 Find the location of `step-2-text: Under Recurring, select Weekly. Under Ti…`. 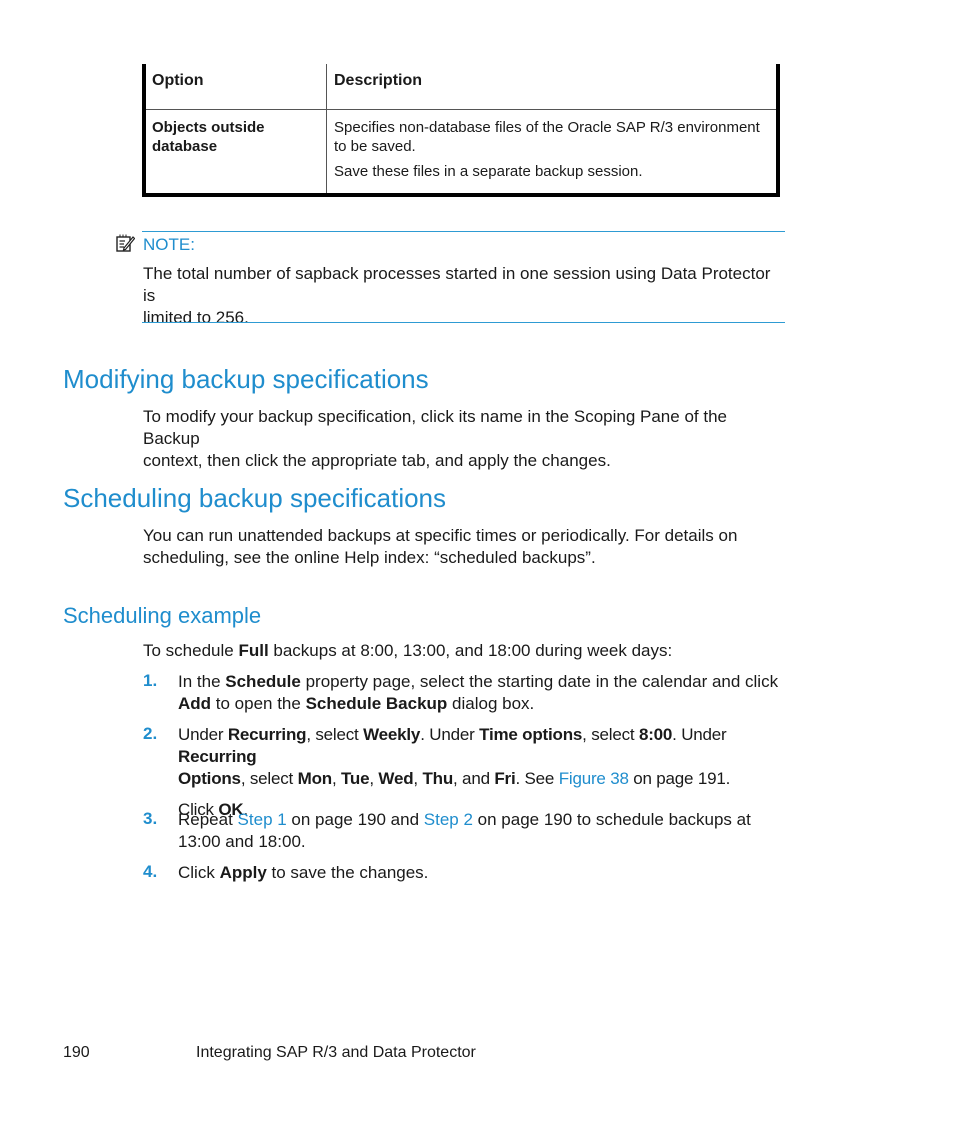

step-2-text: Under Recurring, select Weekly. Under Ti… is located at coordinates (483, 772).